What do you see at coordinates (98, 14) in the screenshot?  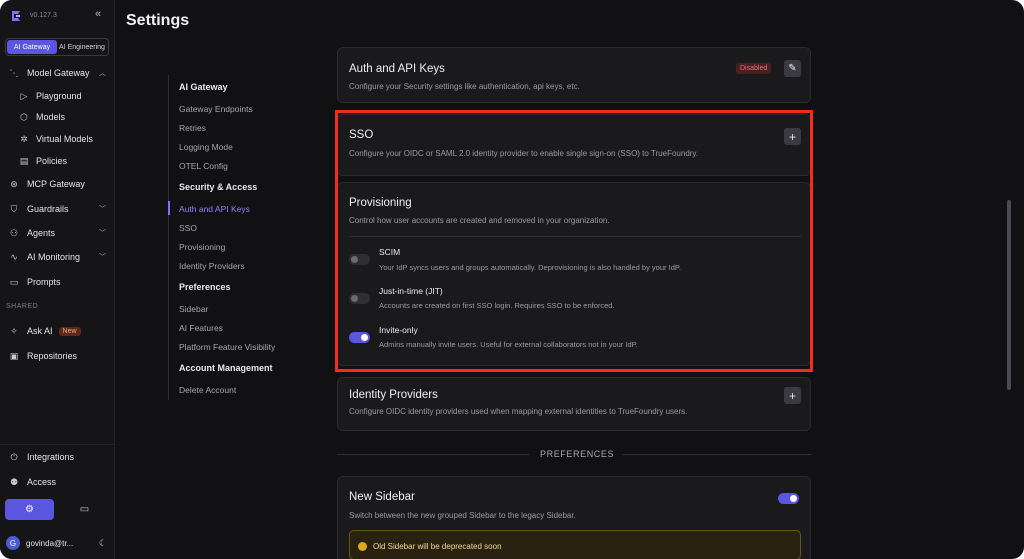 I see `collapse-sidebar-icon: «` at bounding box center [98, 14].